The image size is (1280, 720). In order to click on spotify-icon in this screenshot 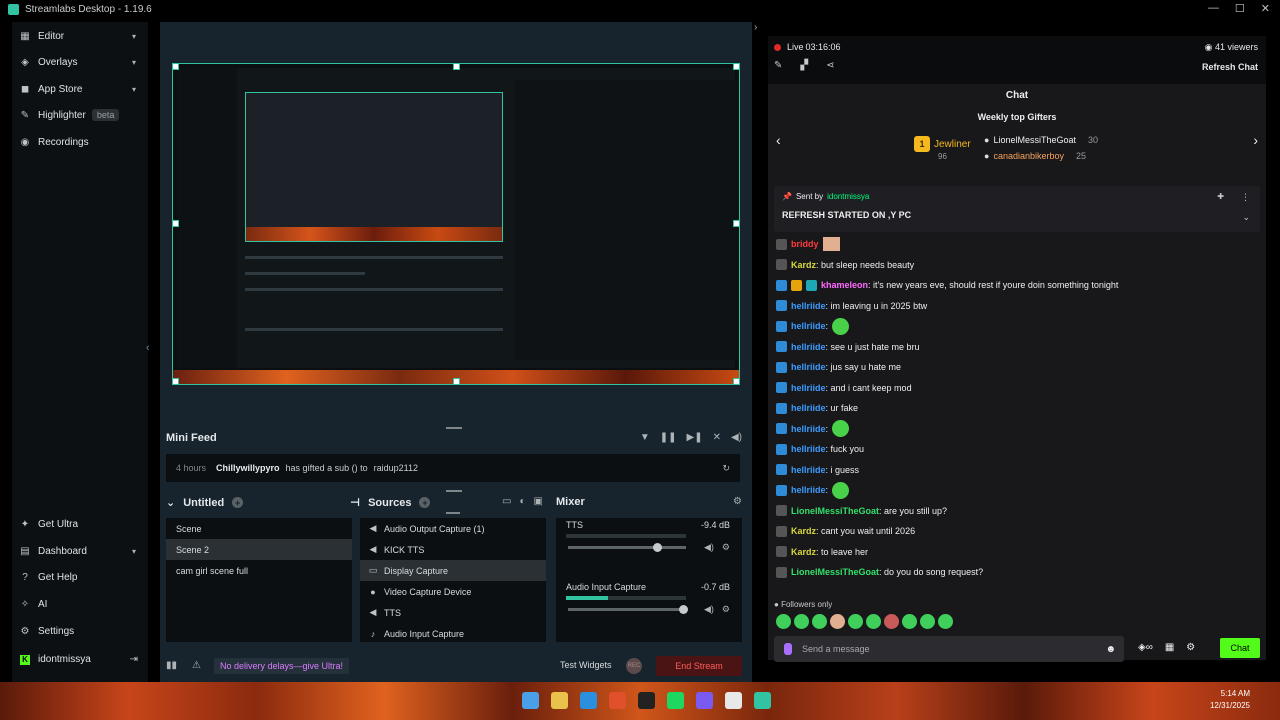, I will do `click(675, 700)`.